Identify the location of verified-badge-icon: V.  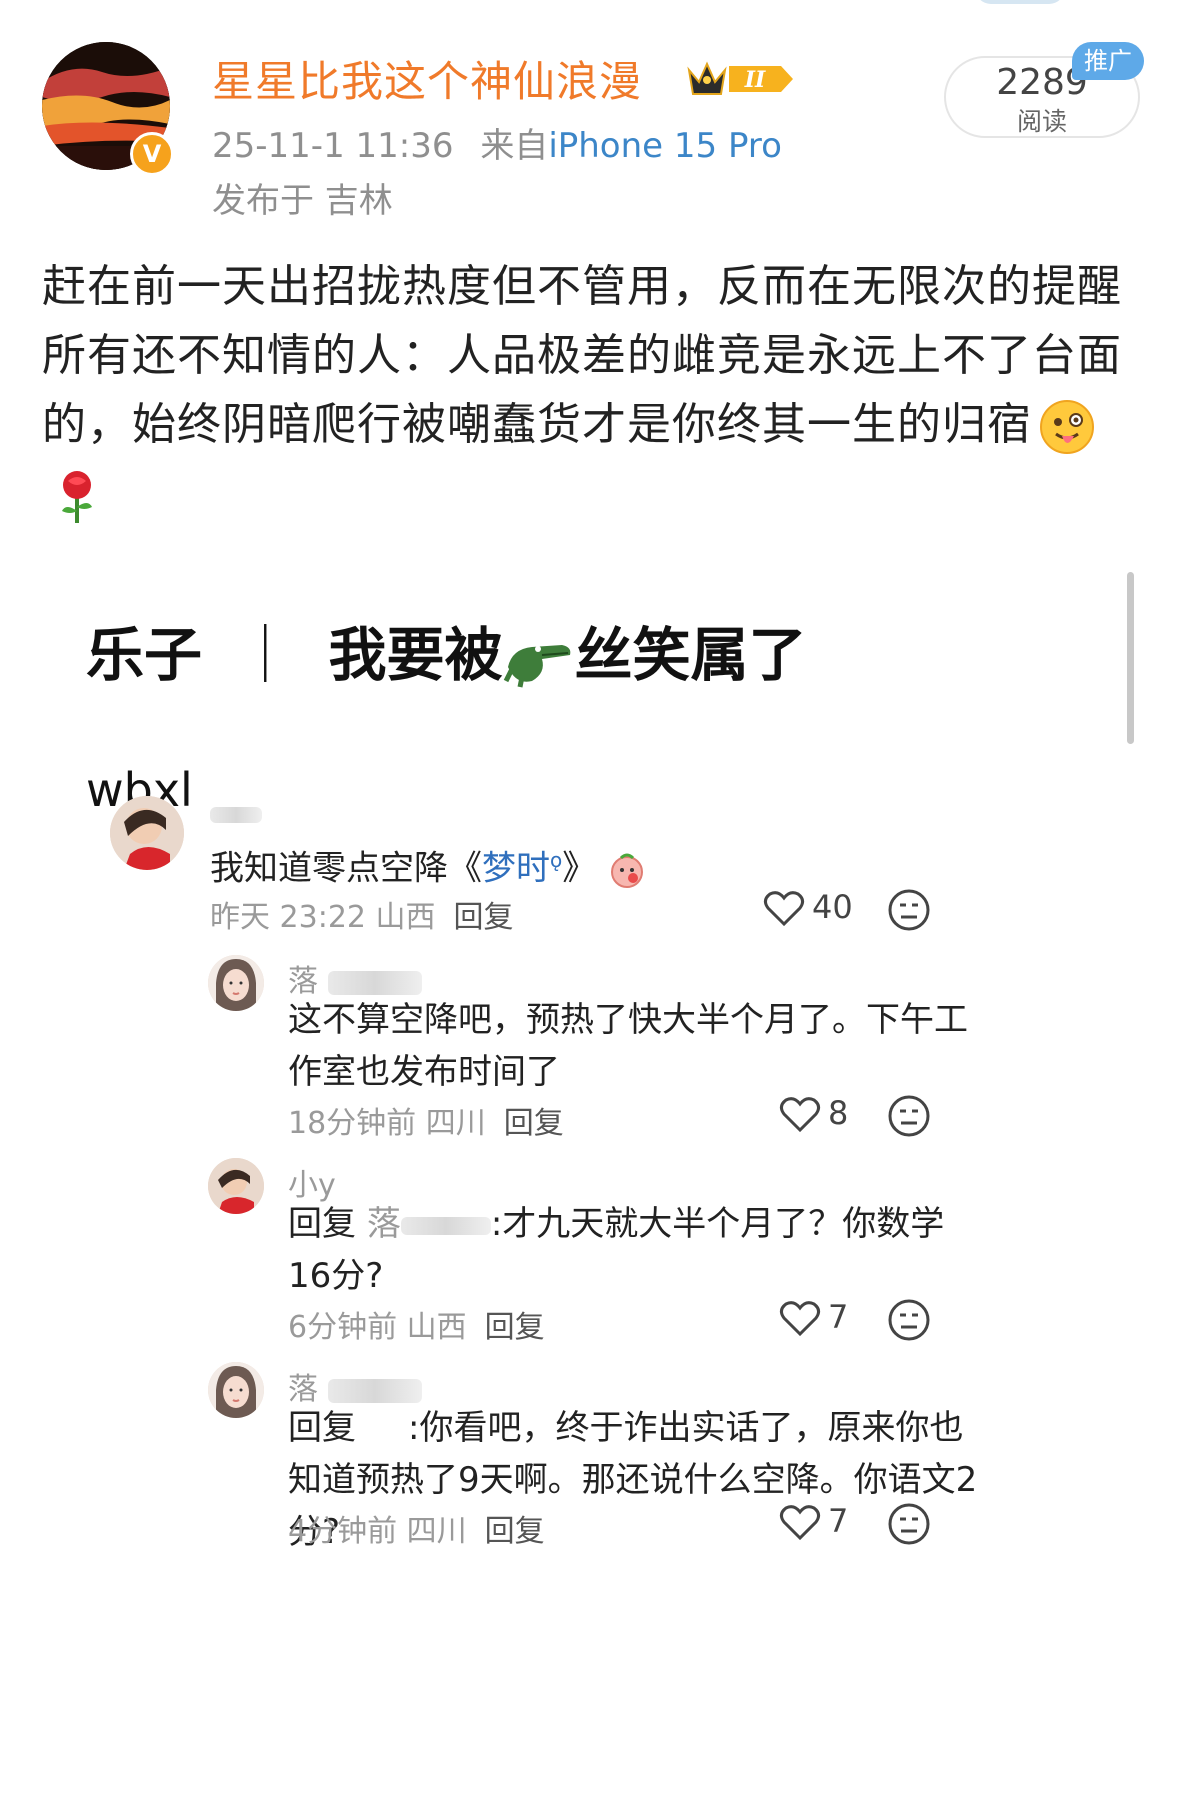
(152, 154).